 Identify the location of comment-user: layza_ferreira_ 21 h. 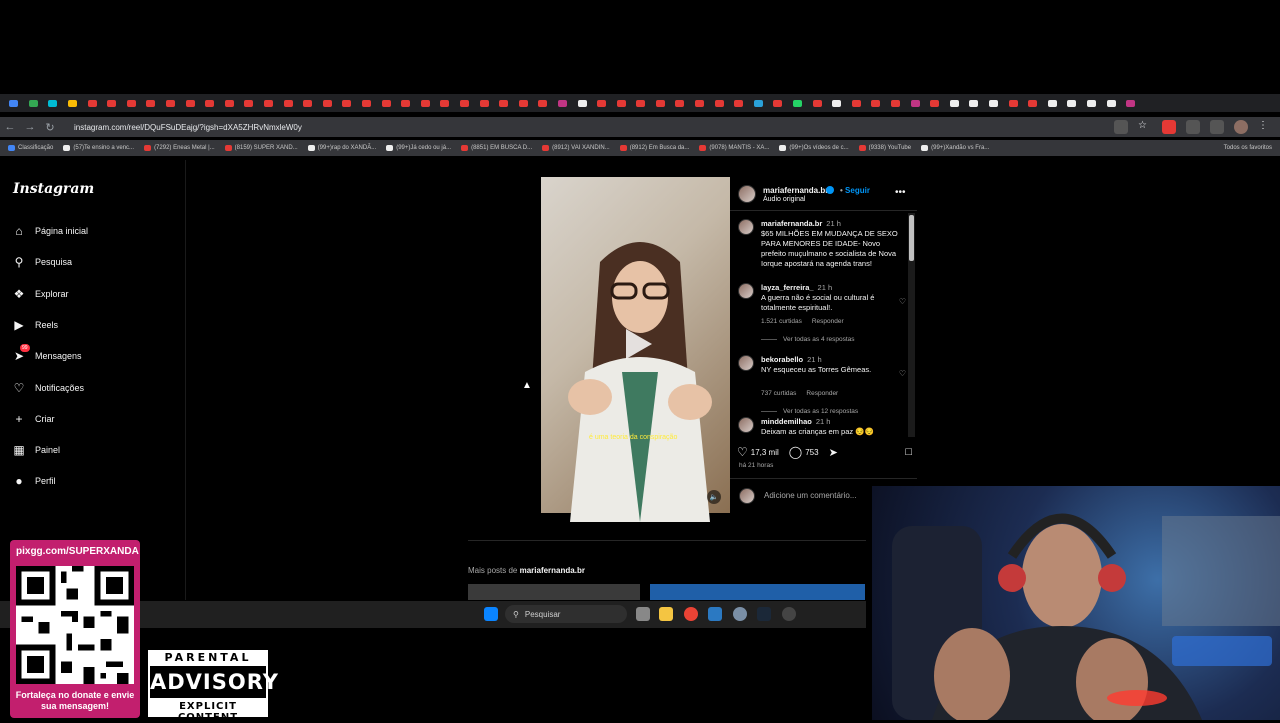
(796, 287).